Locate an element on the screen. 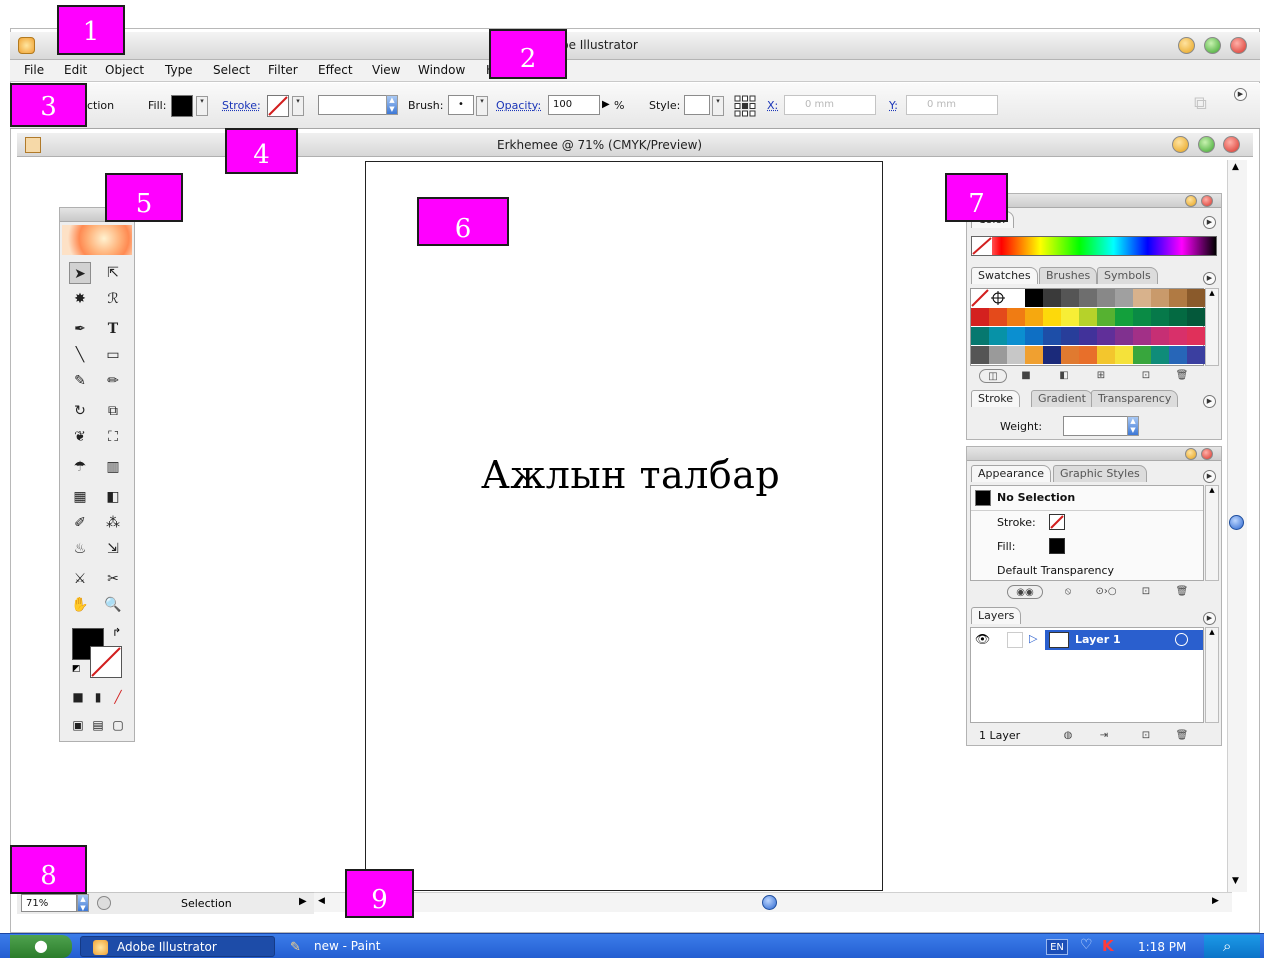  layer-highlight: Layer 1 is located at coordinates (1124, 640).